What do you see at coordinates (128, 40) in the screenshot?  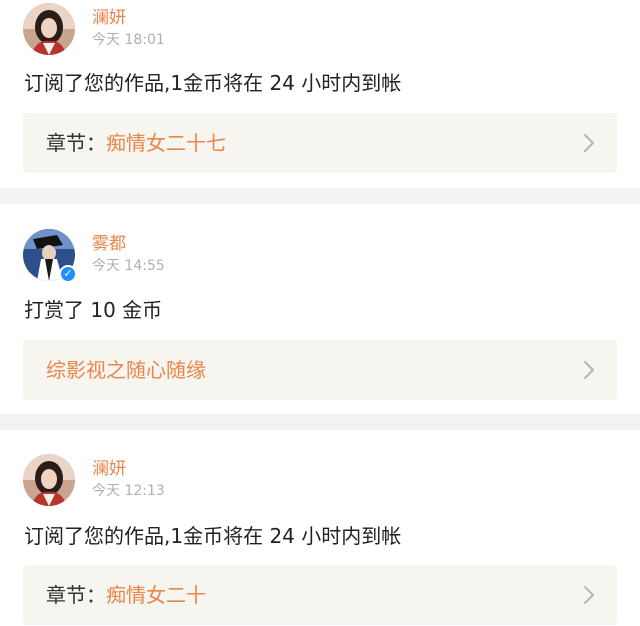 I see `timestamp: 今天 18:01` at bounding box center [128, 40].